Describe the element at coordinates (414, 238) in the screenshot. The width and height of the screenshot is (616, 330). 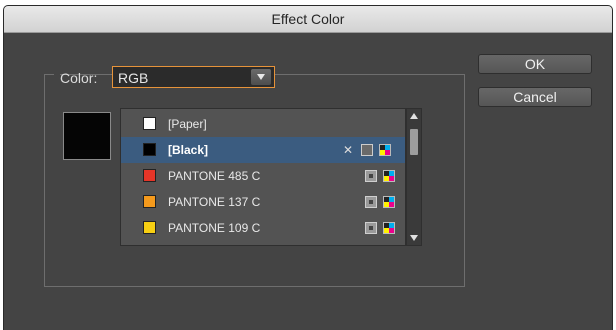
I see `scroll-down-icon` at that location.